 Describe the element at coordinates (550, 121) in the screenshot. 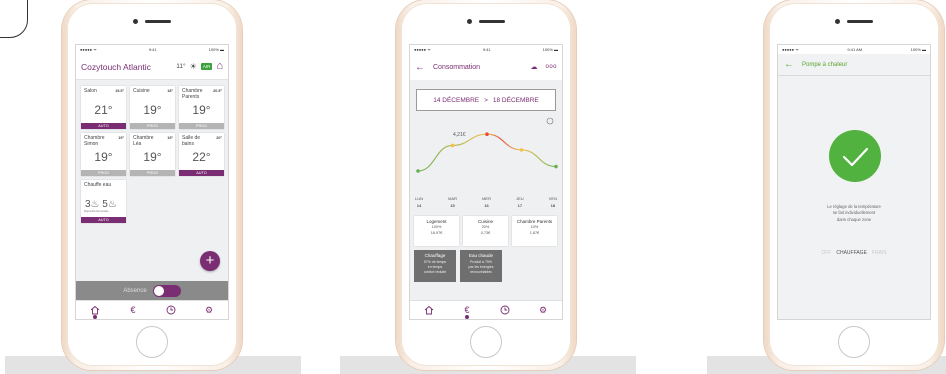

I see `chart-info-icon` at that location.